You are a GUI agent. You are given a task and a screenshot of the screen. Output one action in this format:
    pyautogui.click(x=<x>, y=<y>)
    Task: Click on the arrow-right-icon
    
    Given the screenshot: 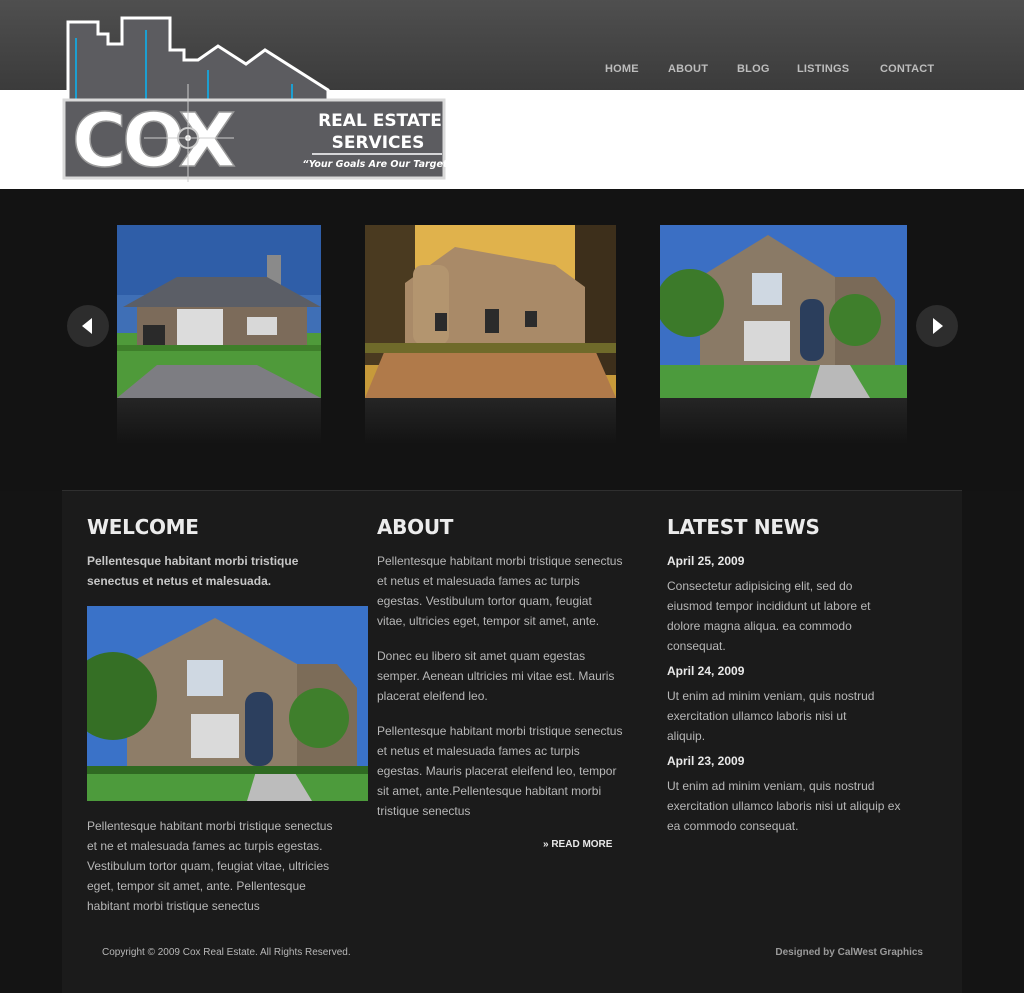 What is the action you would take?
    pyautogui.click(x=938, y=326)
    